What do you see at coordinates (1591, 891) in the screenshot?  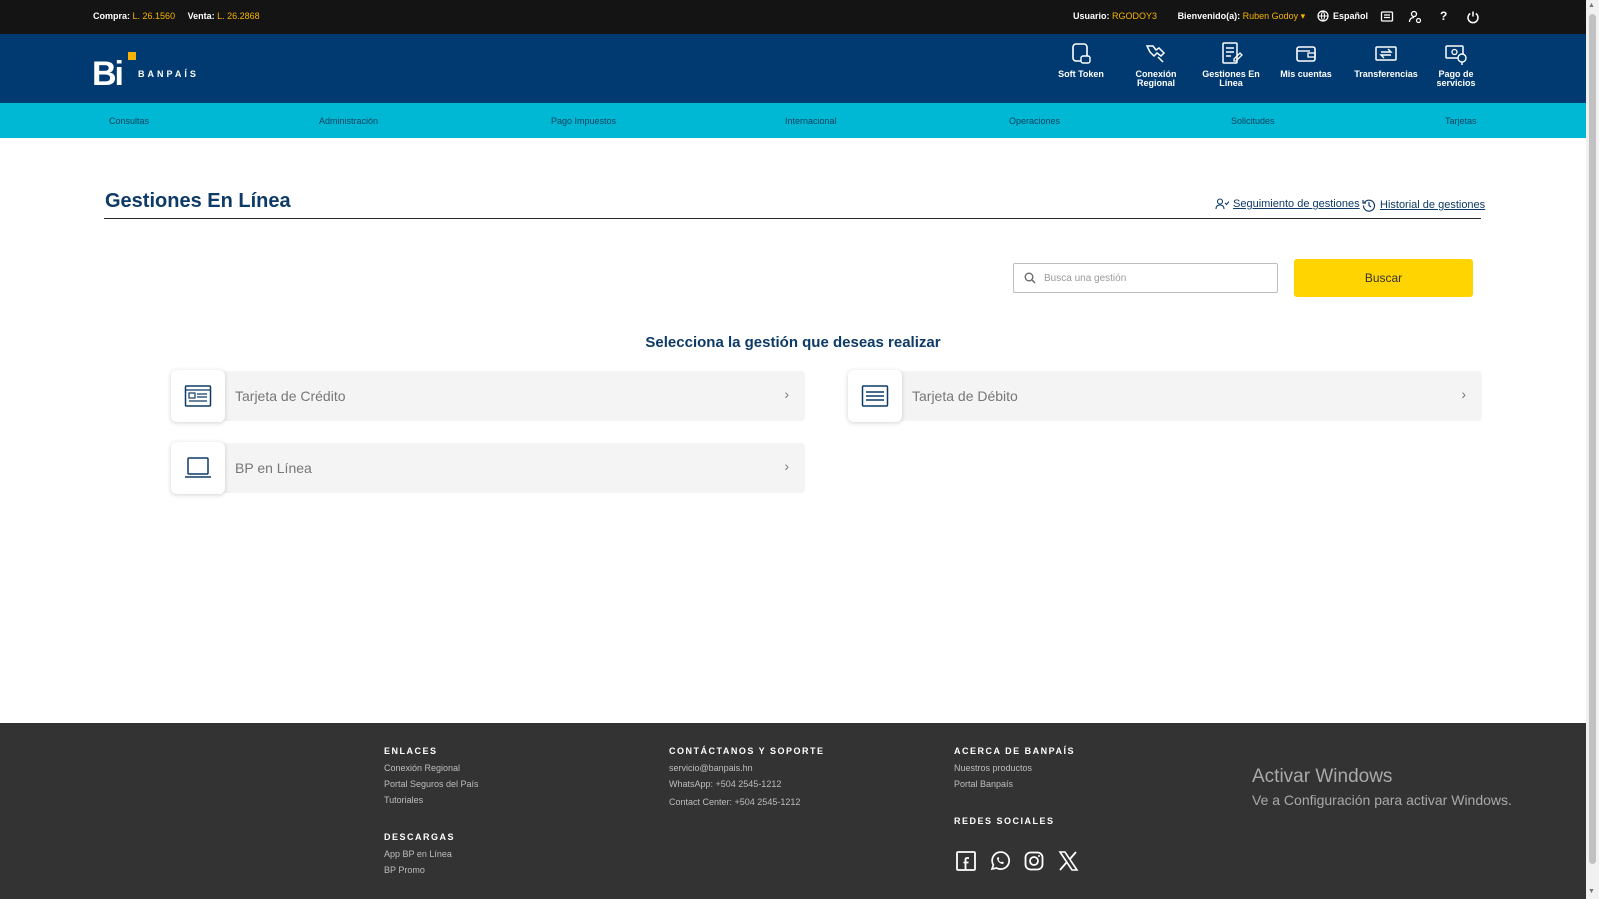 I see `scroll-down-icon: ▼` at bounding box center [1591, 891].